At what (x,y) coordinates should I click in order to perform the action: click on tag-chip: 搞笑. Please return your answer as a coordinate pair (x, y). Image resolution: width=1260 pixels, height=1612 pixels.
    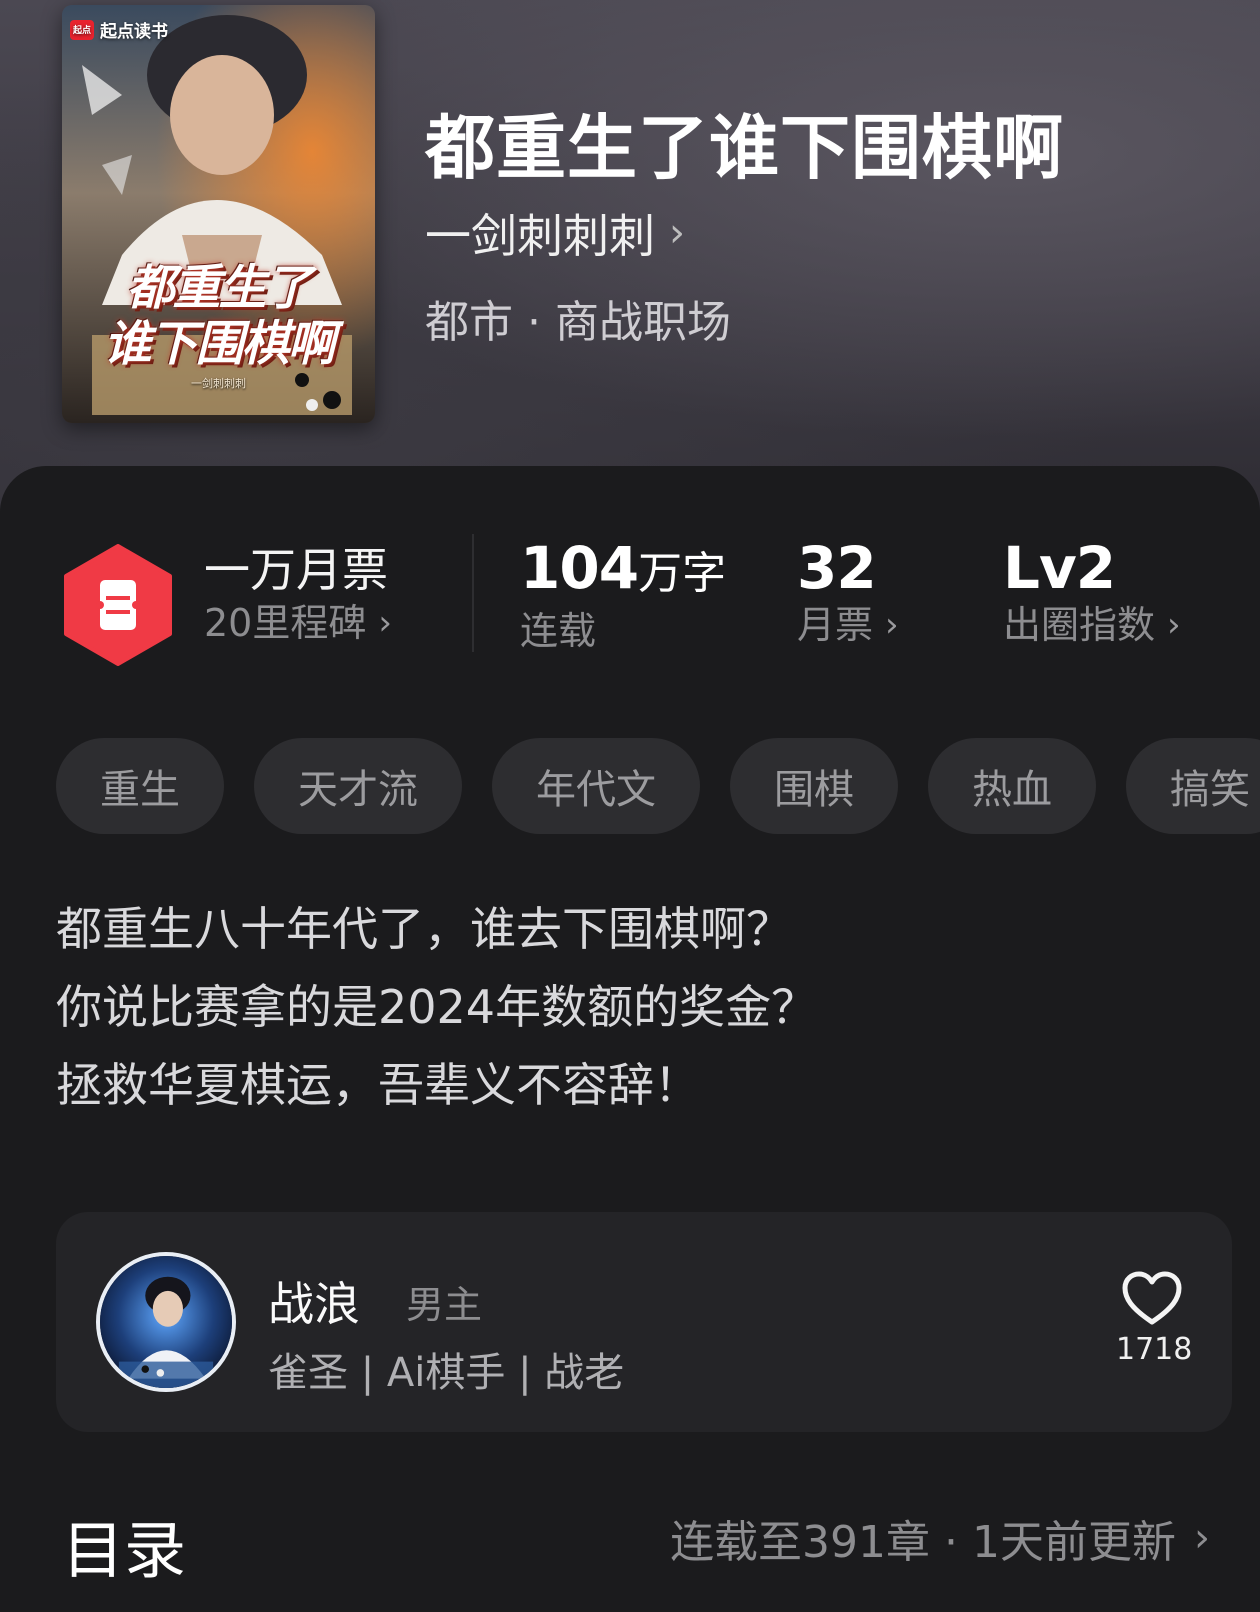
    Looking at the image, I should click on (1193, 786).